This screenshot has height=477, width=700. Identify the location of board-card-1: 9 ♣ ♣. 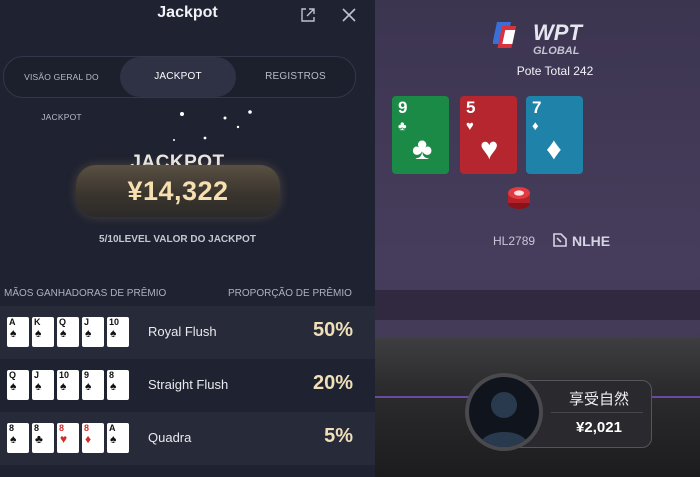
(420, 135).